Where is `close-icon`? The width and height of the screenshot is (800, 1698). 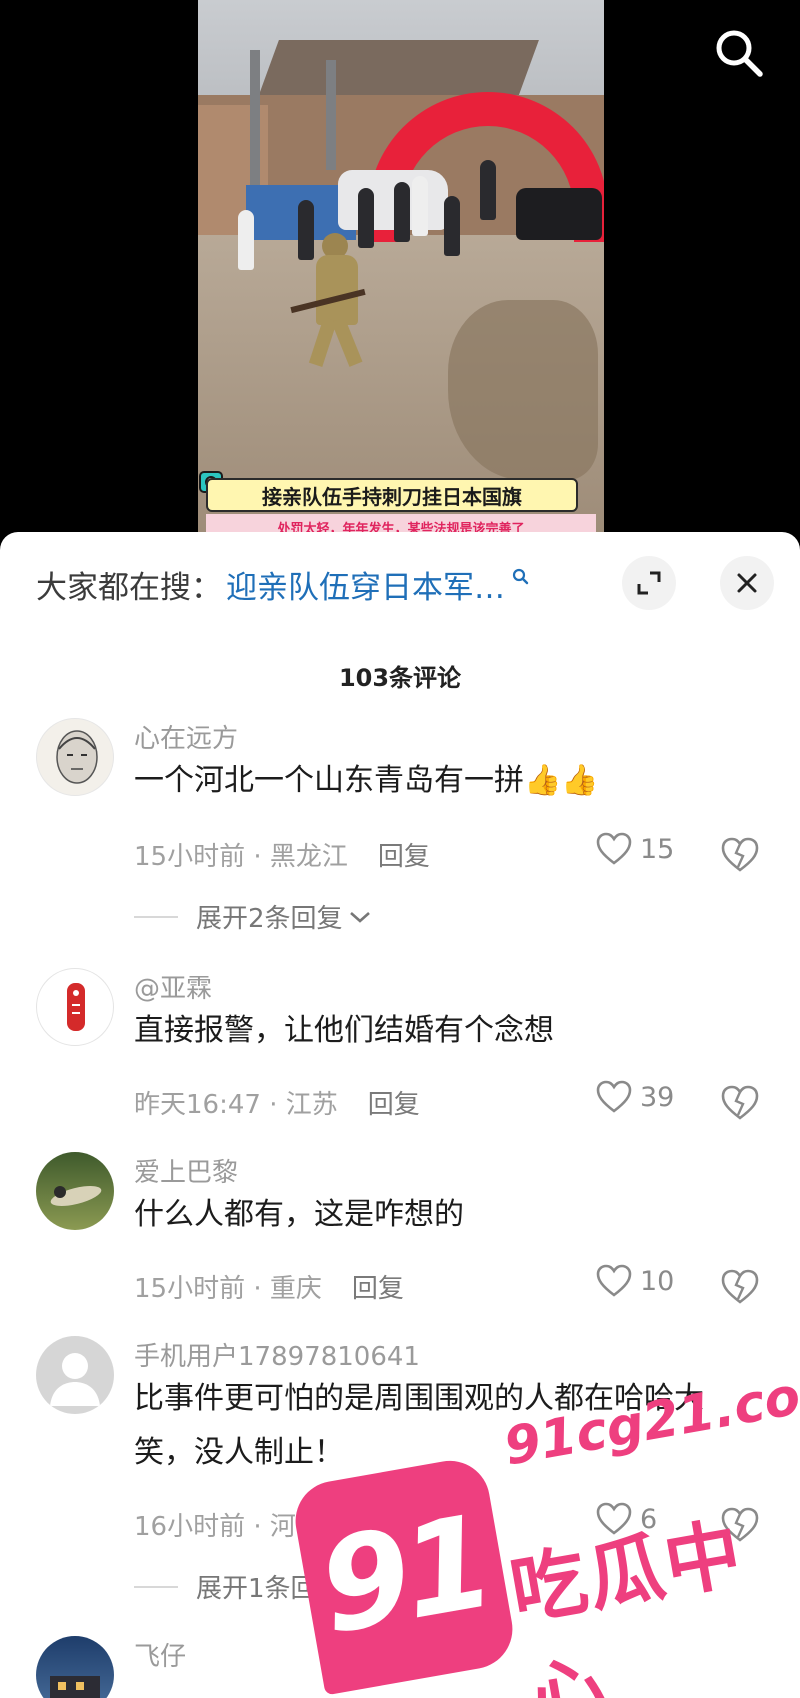
close-icon is located at coordinates (747, 583).